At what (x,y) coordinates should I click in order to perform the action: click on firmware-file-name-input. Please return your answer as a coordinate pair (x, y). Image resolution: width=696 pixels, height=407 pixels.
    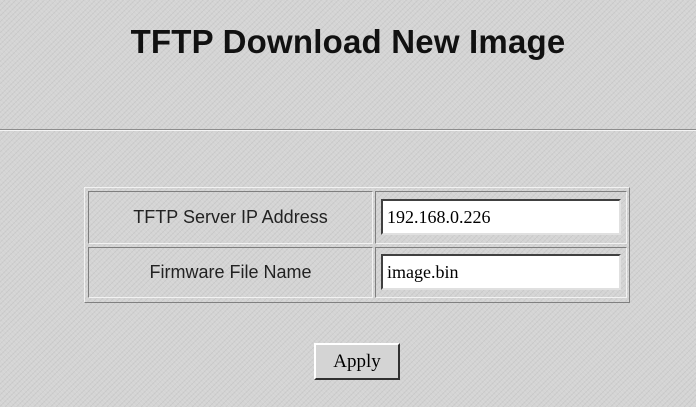
    Looking at the image, I should click on (501, 272).